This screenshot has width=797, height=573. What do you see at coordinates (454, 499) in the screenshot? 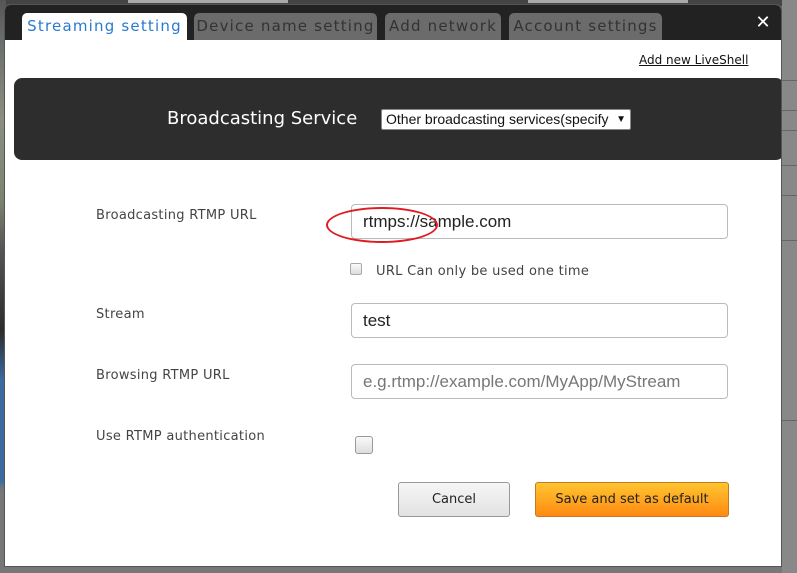
I see `cancel-button: Cancel` at bounding box center [454, 499].